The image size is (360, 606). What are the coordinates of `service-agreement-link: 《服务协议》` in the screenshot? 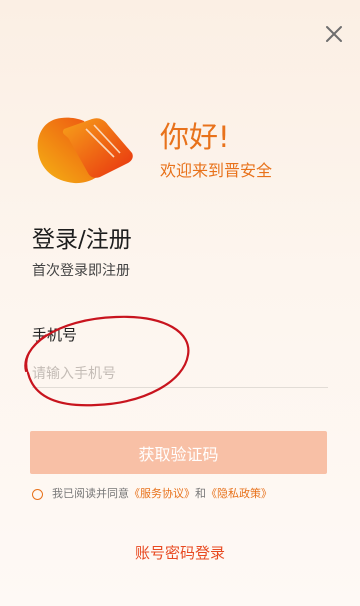 It's located at (162, 494).